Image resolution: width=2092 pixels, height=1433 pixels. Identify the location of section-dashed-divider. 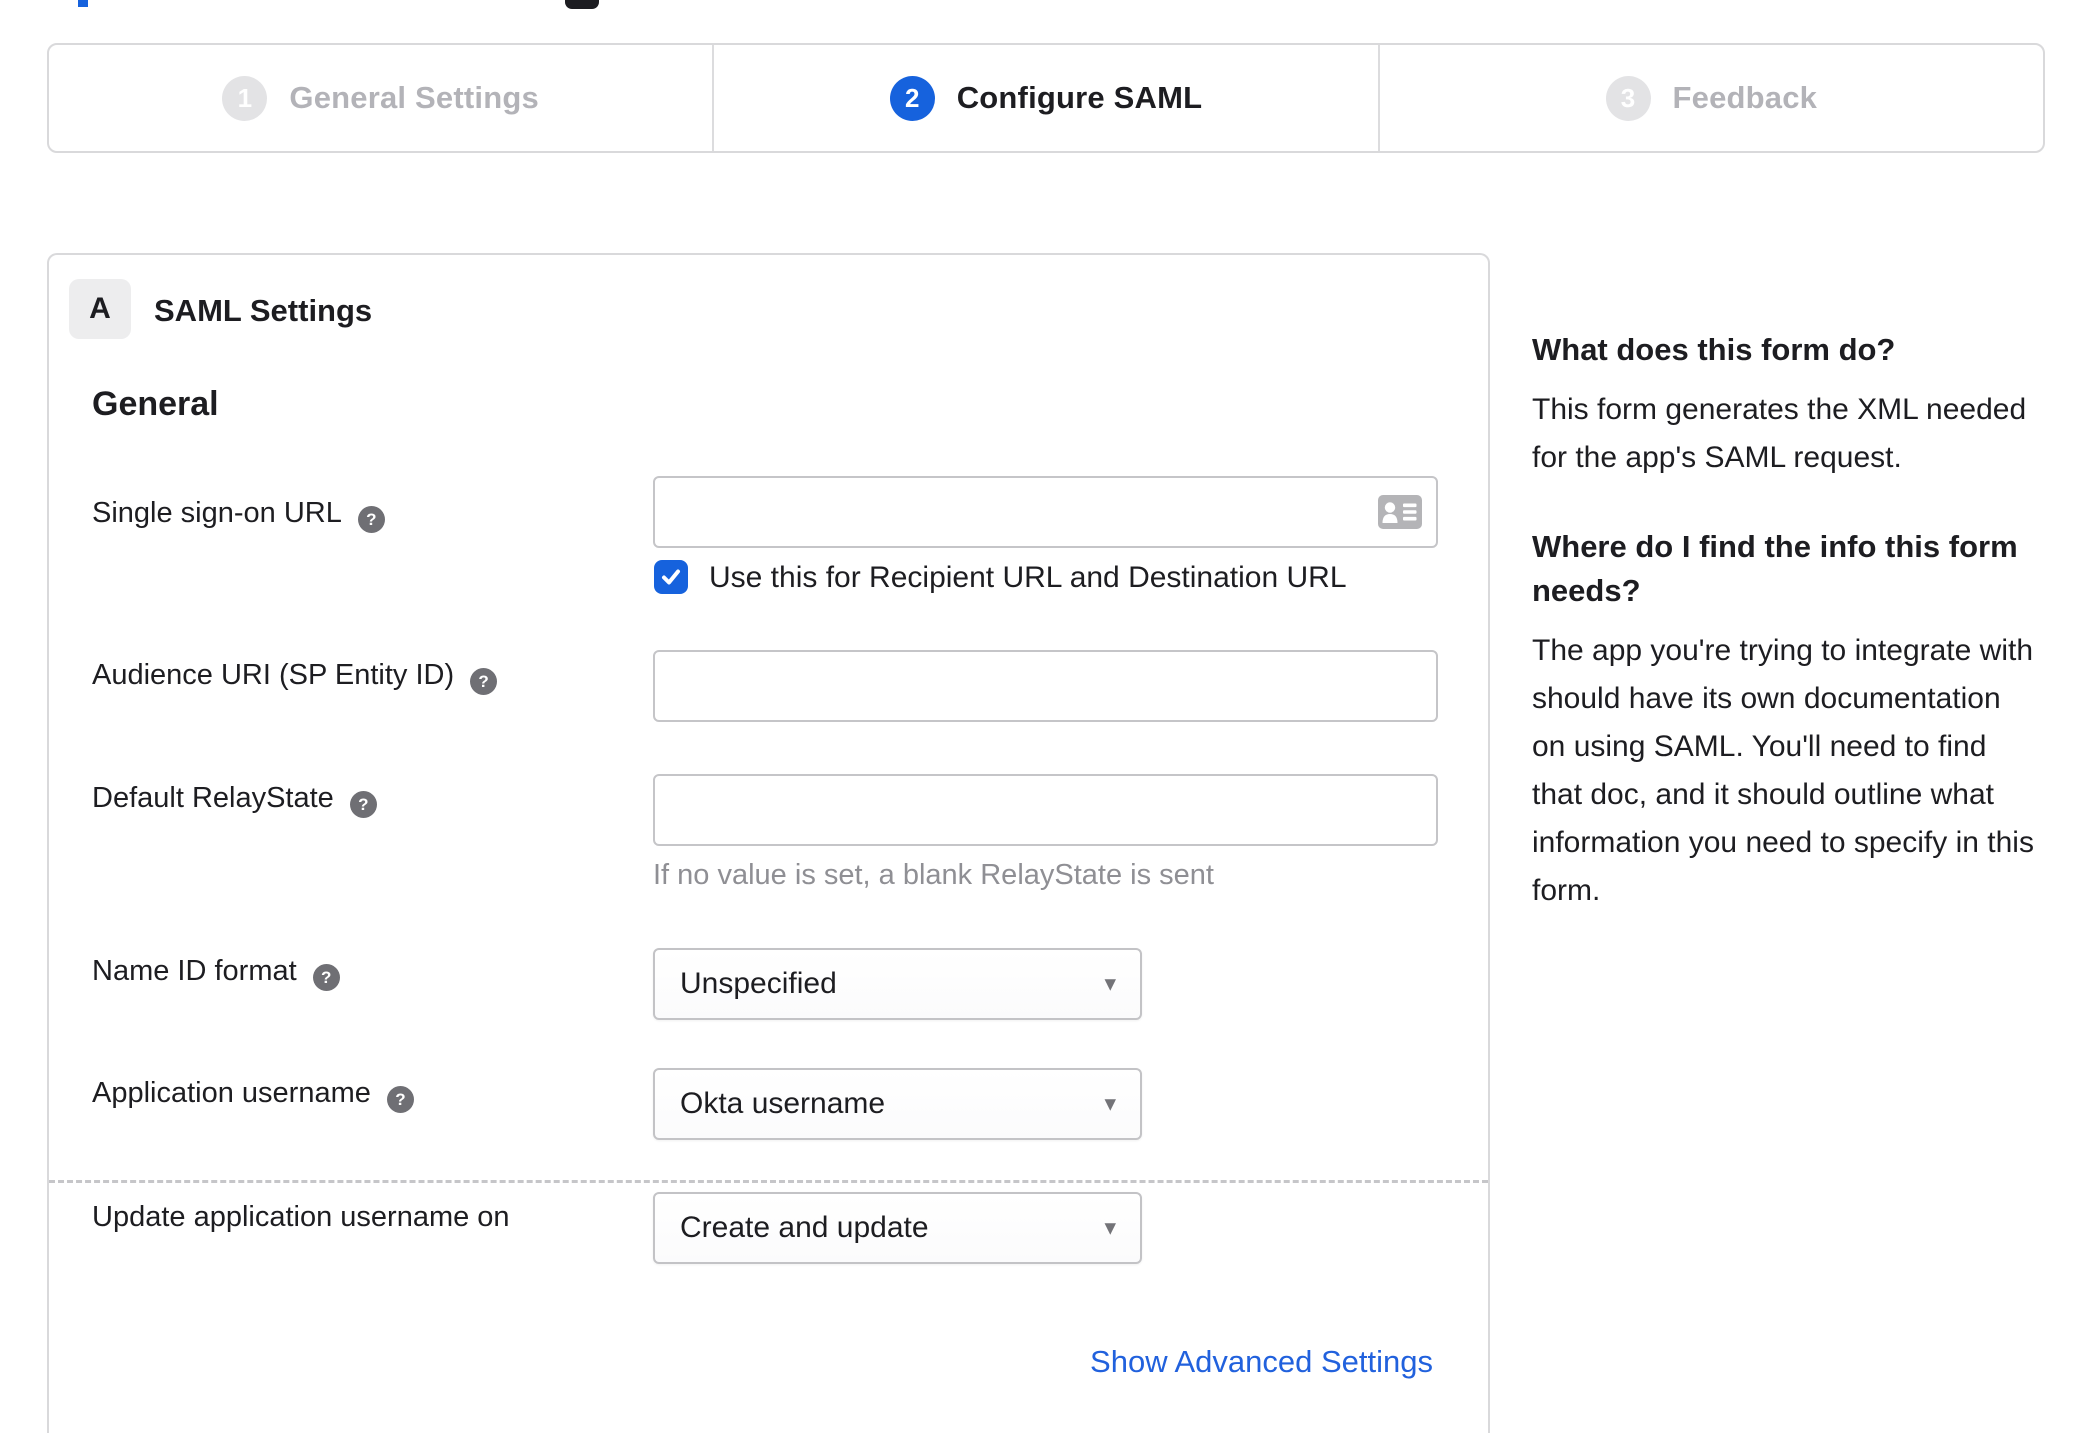
(768, 1181).